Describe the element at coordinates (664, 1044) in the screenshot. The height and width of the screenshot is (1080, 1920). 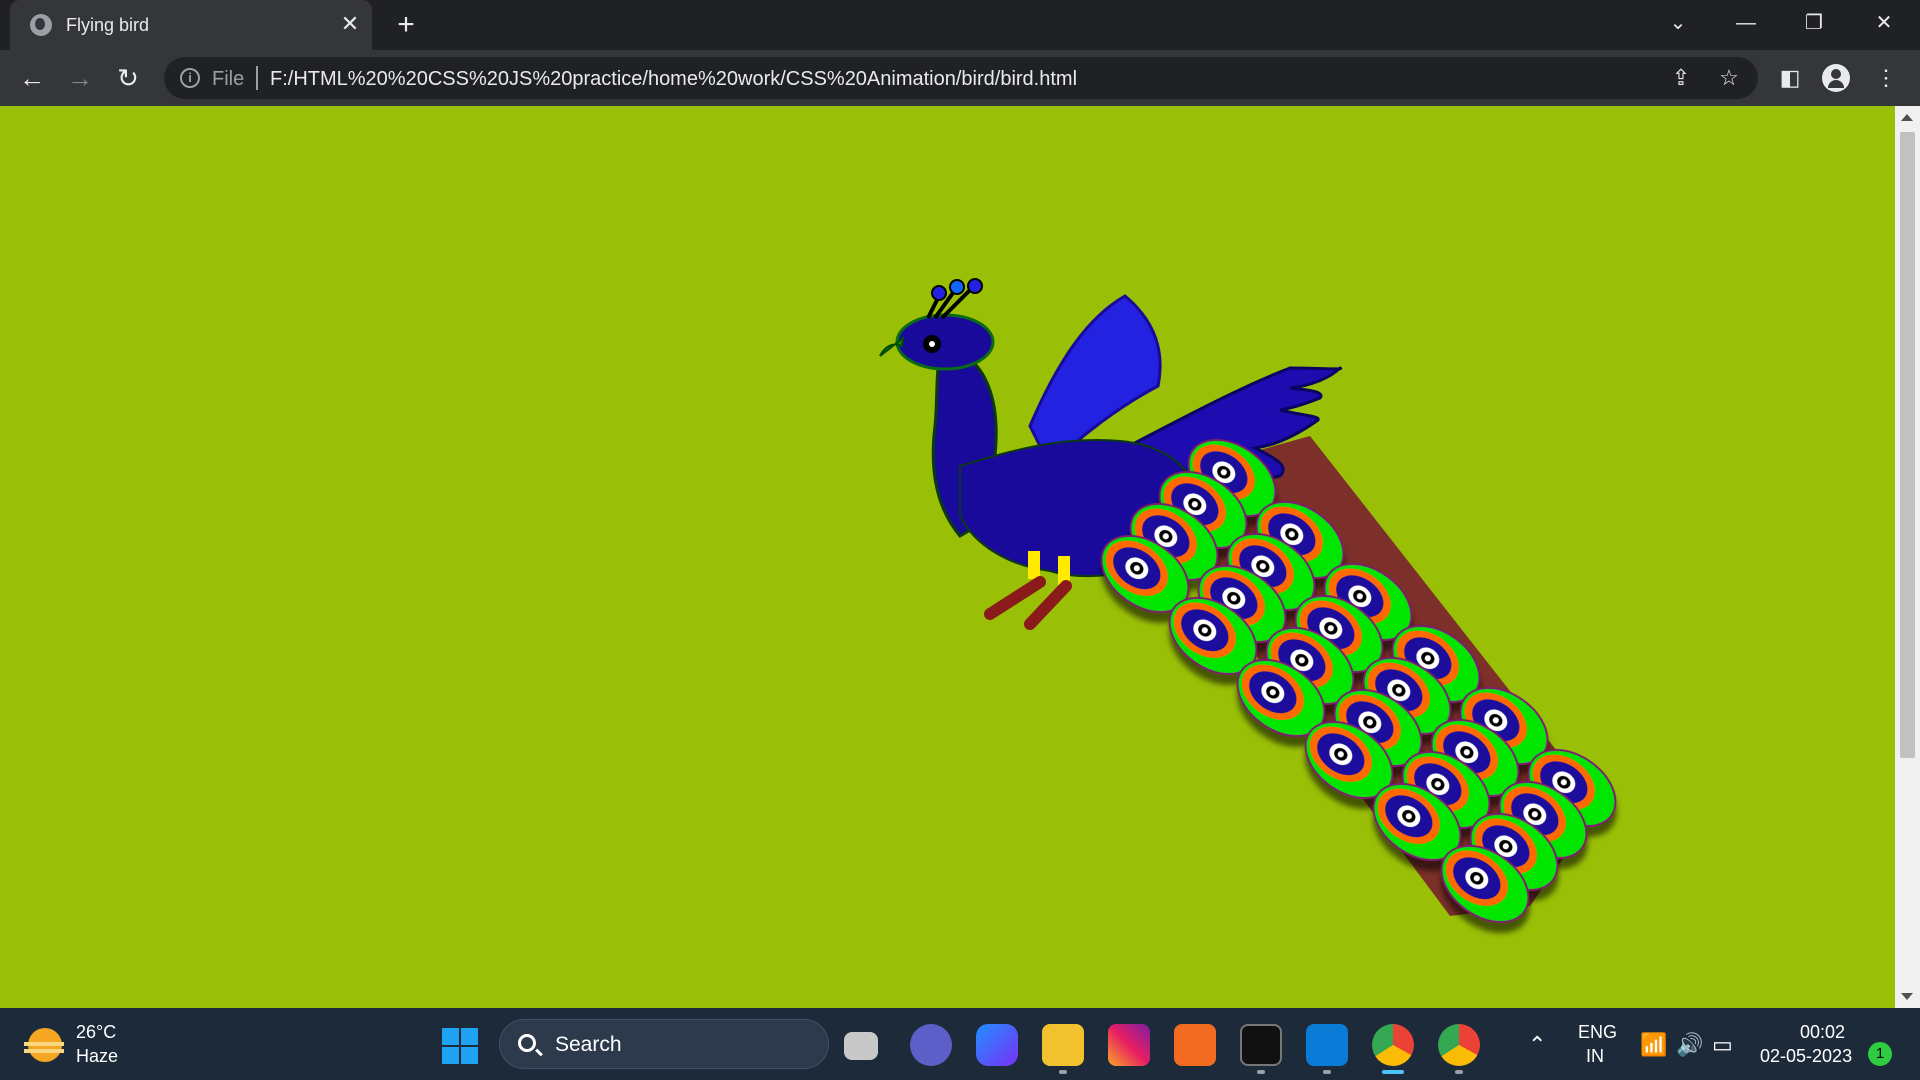
I see `taskbar-search: Search` at that location.